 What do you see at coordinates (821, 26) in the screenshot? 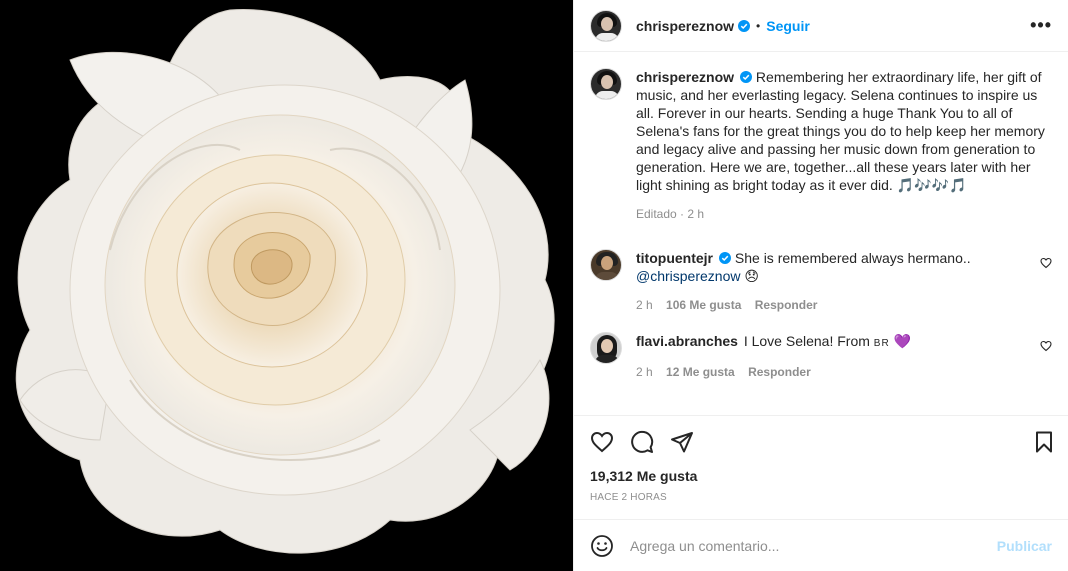
I see `post-header: chrispereznow • Seguir •••` at bounding box center [821, 26].